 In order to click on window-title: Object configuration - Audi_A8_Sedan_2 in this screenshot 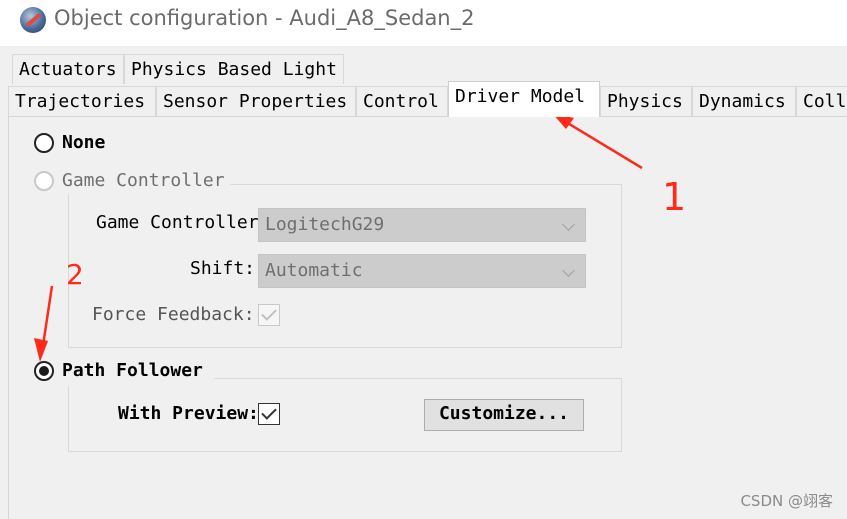, I will do `click(264, 18)`.